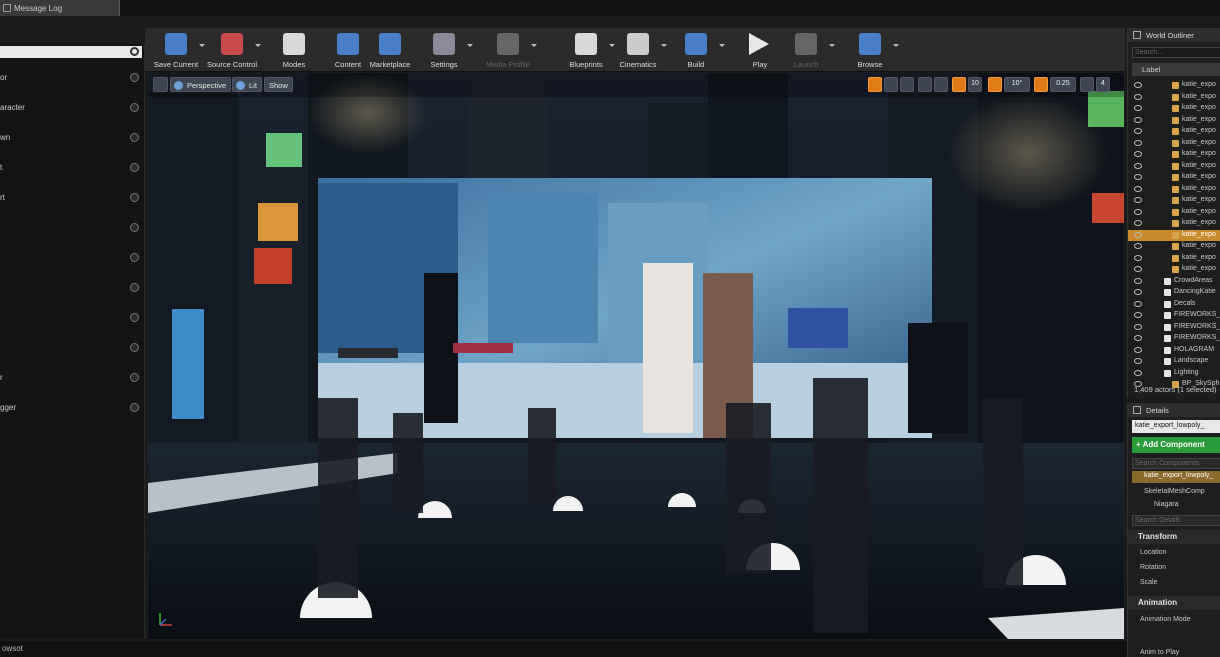 The image size is (1220, 657). Describe the element at coordinates (1174, 537) in the screenshot. I see `transform-section: Transform` at that location.